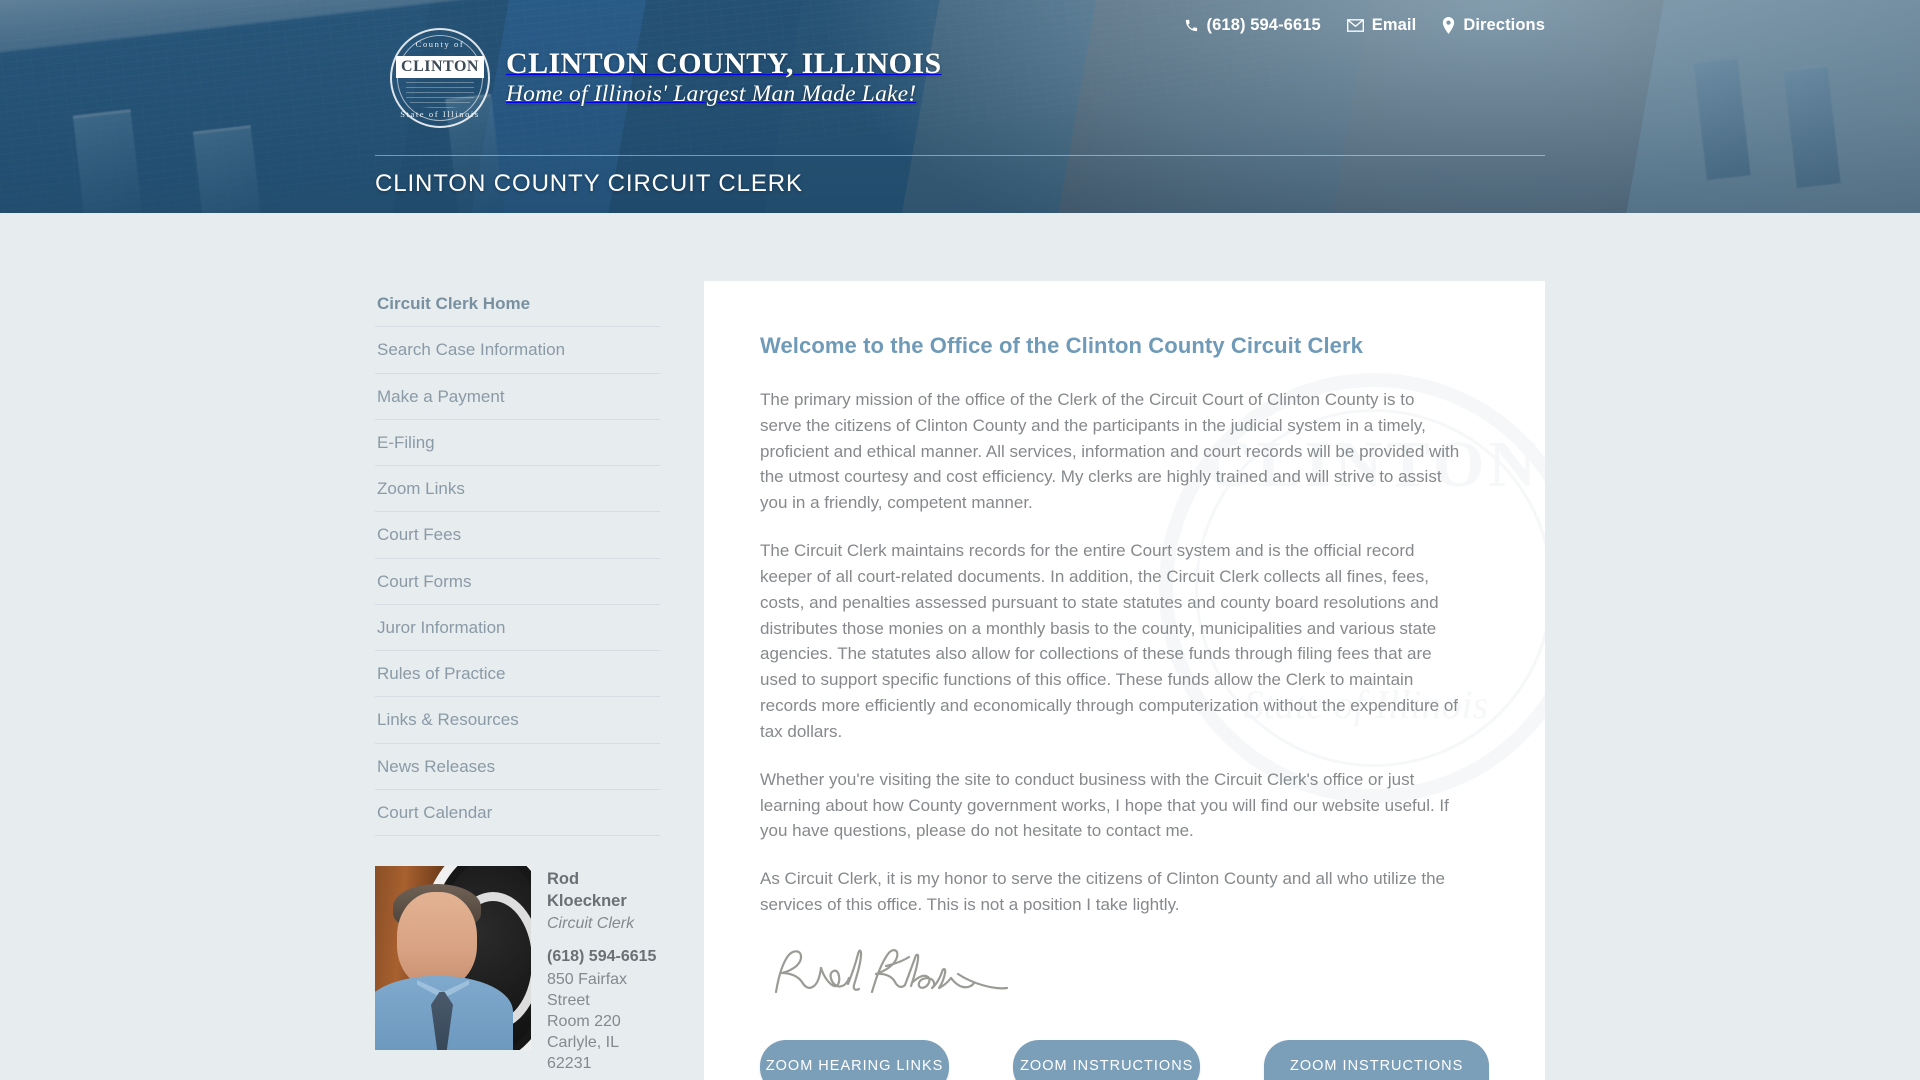 Image resolution: width=1920 pixels, height=1080 pixels. I want to click on sidebar-item-circuit-clerk-home: Circuit Clerk Home, so click(517, 304).